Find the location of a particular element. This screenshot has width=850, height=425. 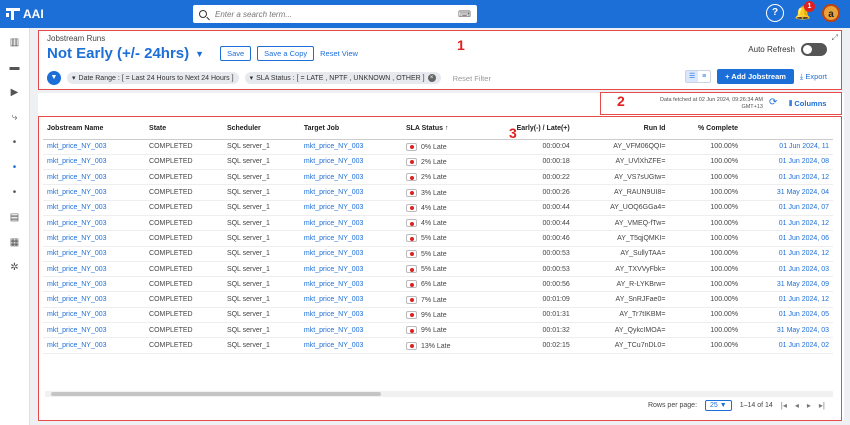

save-button: Save is located at coordinates (236, 53).